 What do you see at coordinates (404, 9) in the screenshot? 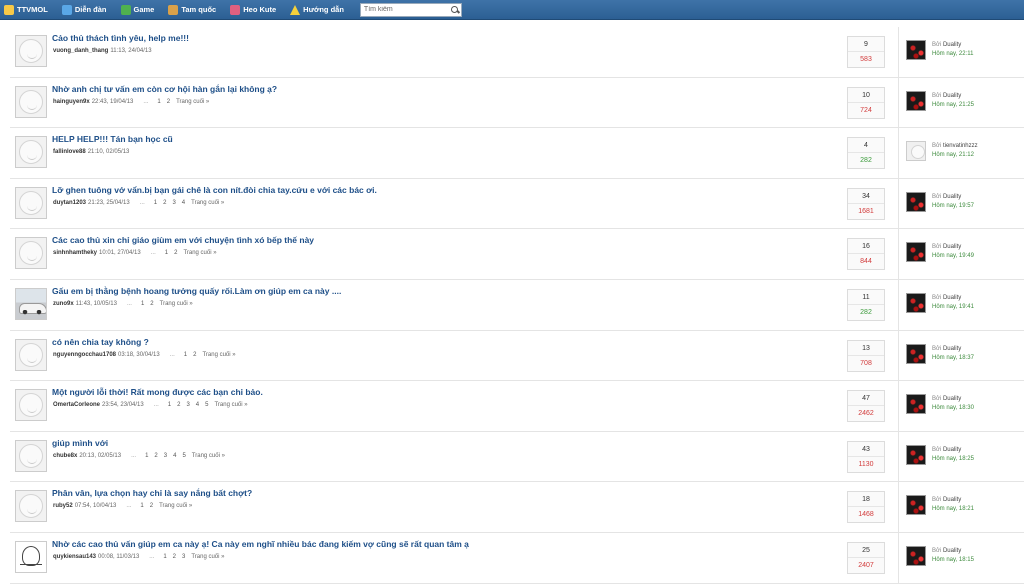
I see `search-input` at bounding box center [404, 9].